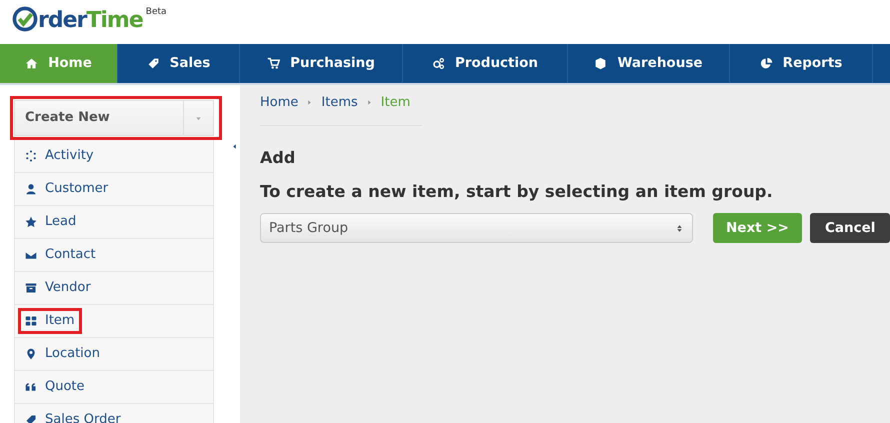  What do you see at coordinates (321, 63) in the screenshot?
I see `nav-tab: Purchasing` at bounding box center [321, 63].